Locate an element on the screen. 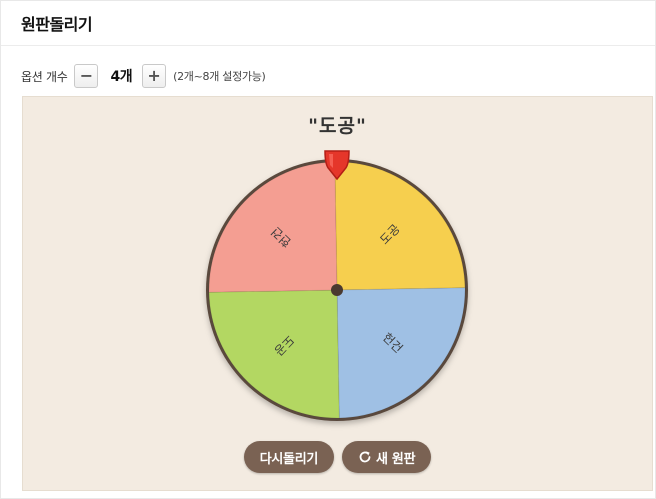 The height and width of the screenshot is (499, 656). option-count-row: 옵션 개수 − 4개 + (2개~8개 설정가능) is located at coordinates (143, 76).